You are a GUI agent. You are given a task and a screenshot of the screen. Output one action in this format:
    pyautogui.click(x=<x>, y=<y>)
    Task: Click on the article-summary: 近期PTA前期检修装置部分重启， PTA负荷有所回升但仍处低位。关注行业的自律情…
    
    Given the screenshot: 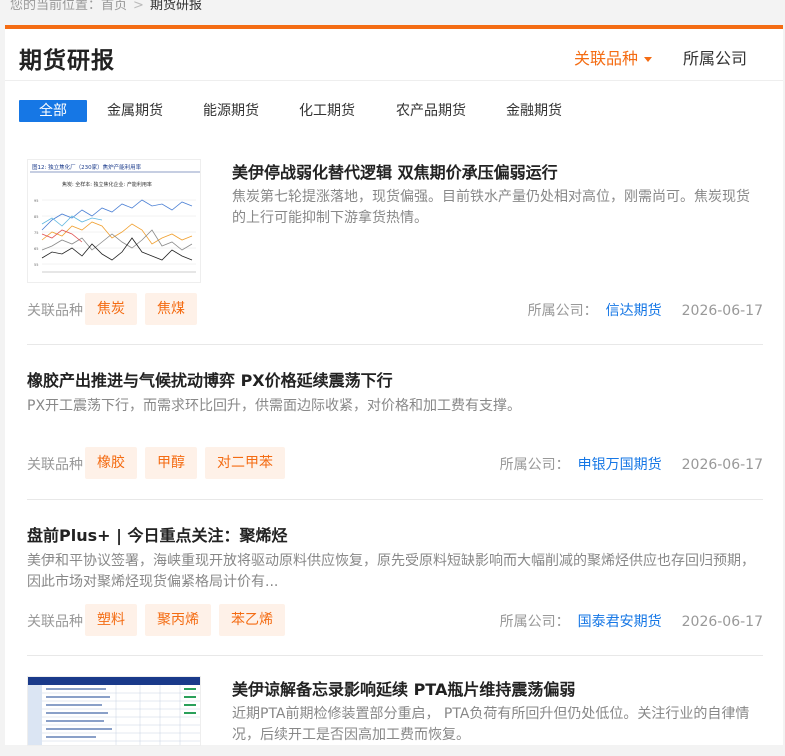 What is the action you would take?
    pyautogui.click(x=491, y=724)
    